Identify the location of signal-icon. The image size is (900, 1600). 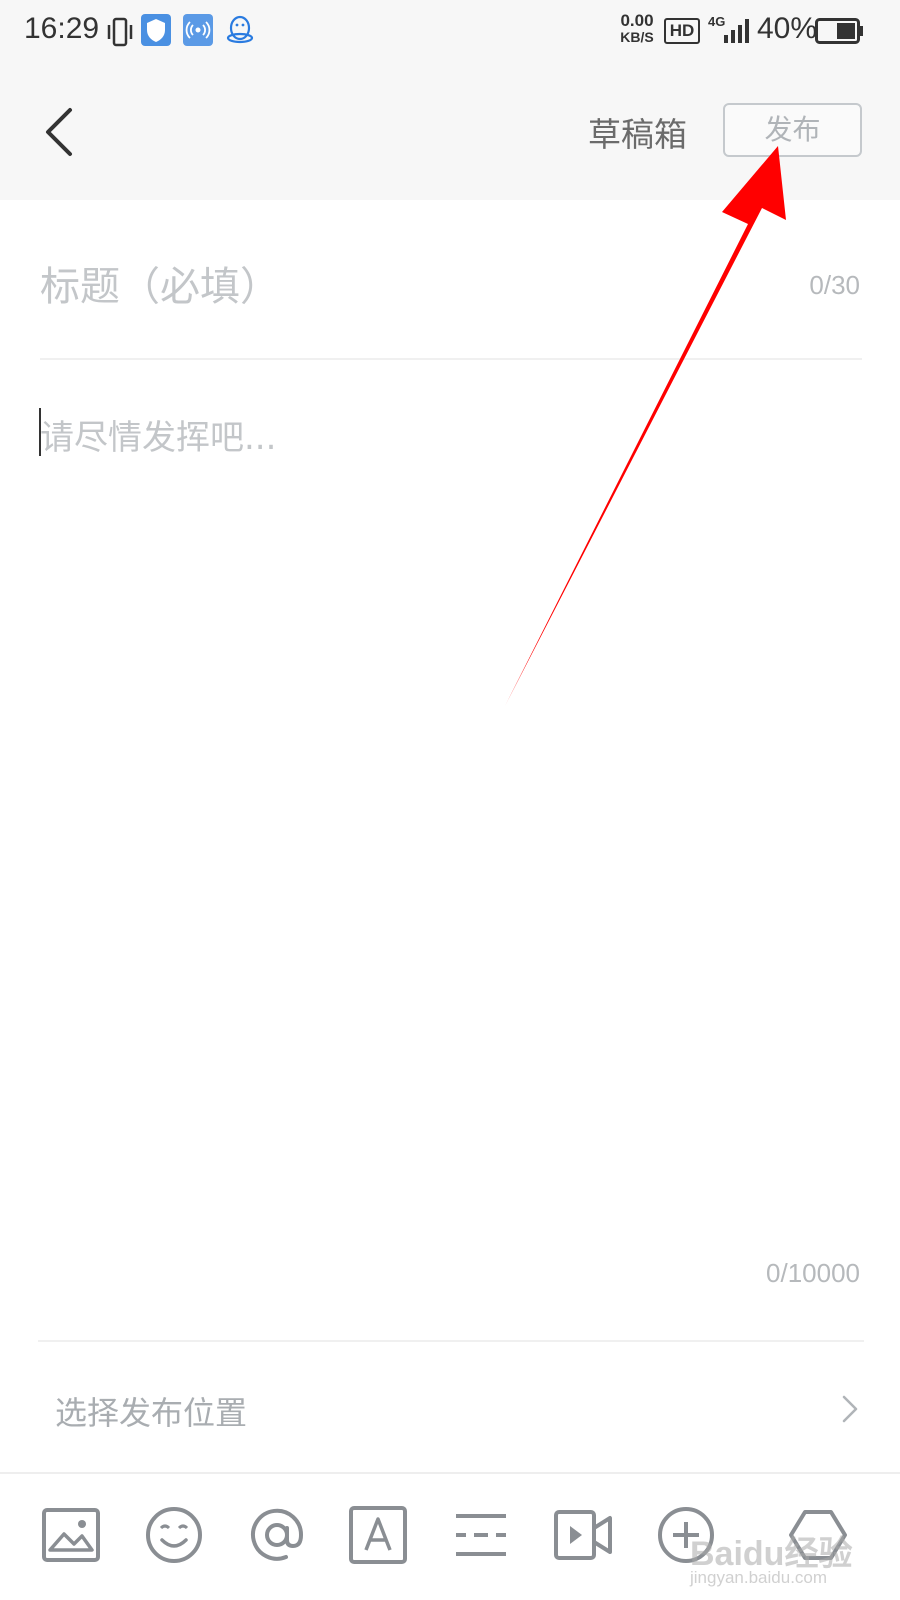
(736, 31).